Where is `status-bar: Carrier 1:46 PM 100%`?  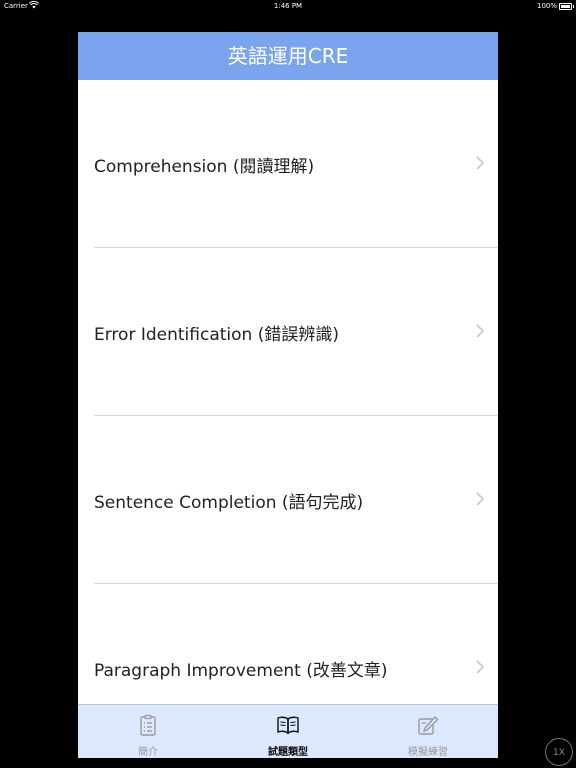
status-bar: Carrier 1:46 PM 100% is located at coordinates (288, 6).